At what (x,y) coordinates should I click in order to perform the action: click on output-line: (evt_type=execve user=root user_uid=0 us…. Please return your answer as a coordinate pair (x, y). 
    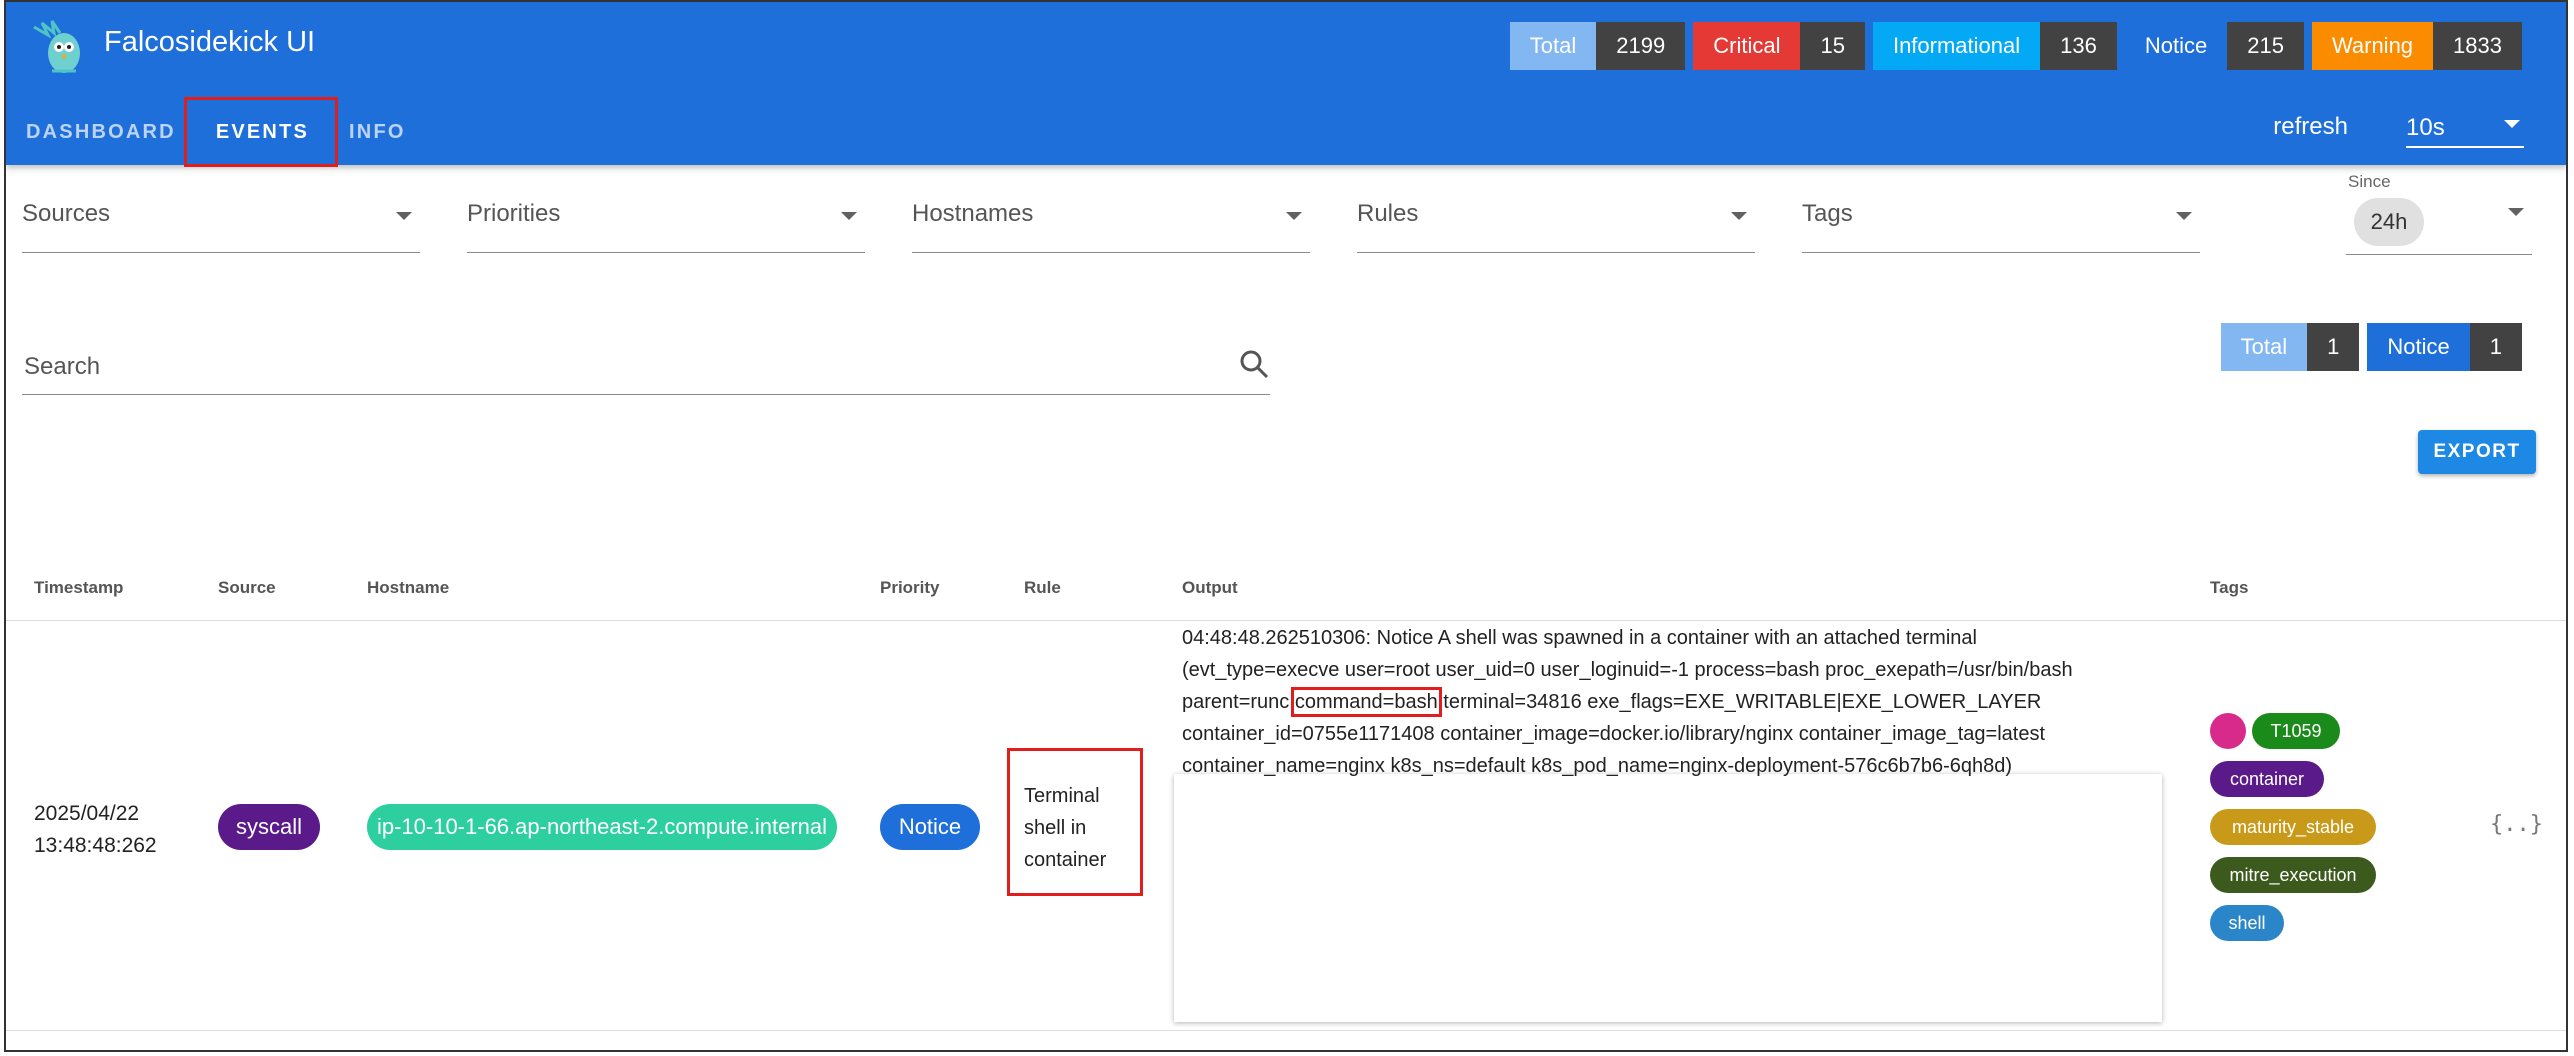
    Looking at the image, I should click on (1627, 670).